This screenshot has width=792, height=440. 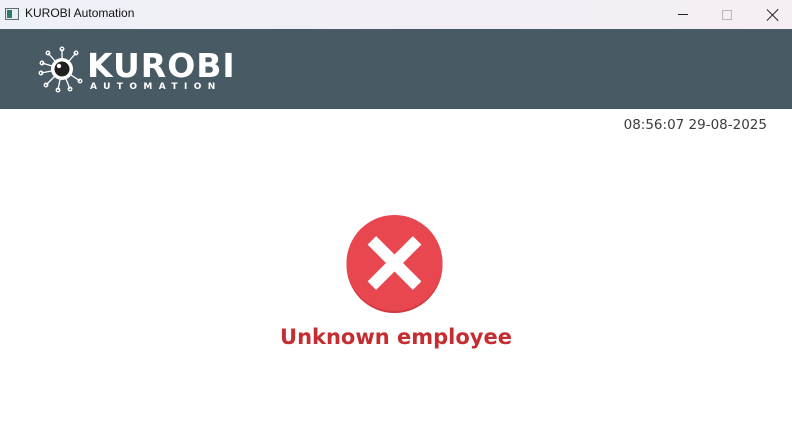 I want to click on logo-name: KUROBI, so click(x=161, y=65).